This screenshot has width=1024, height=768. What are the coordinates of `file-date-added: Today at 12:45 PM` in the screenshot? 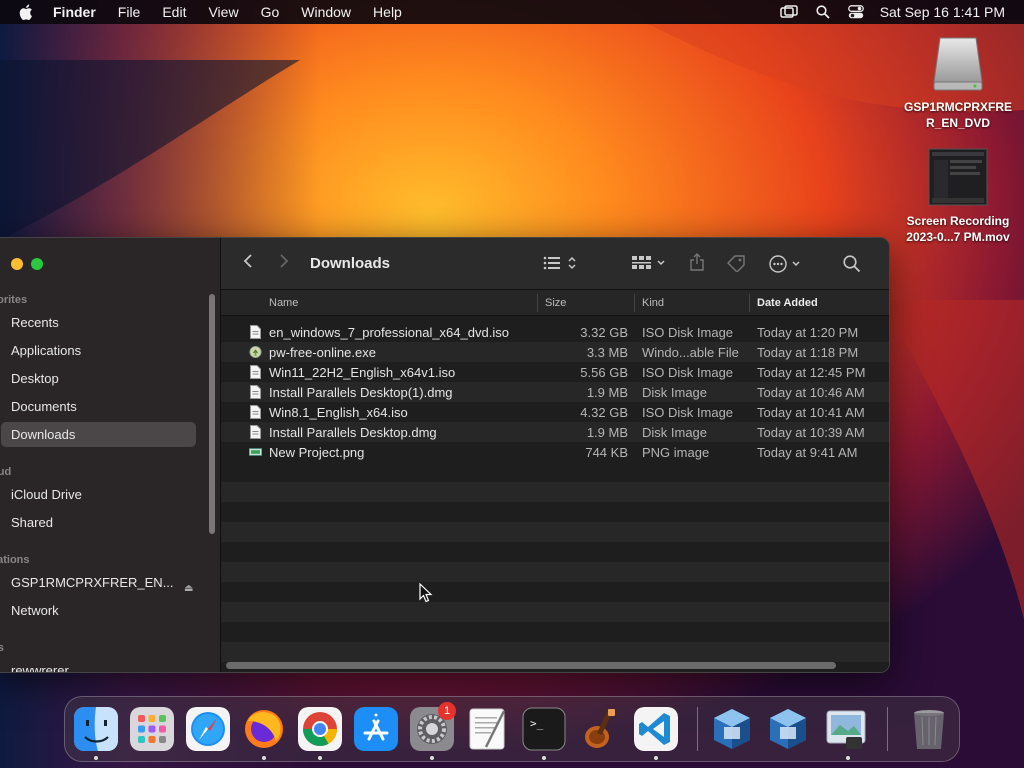 It's located at (811, 372).